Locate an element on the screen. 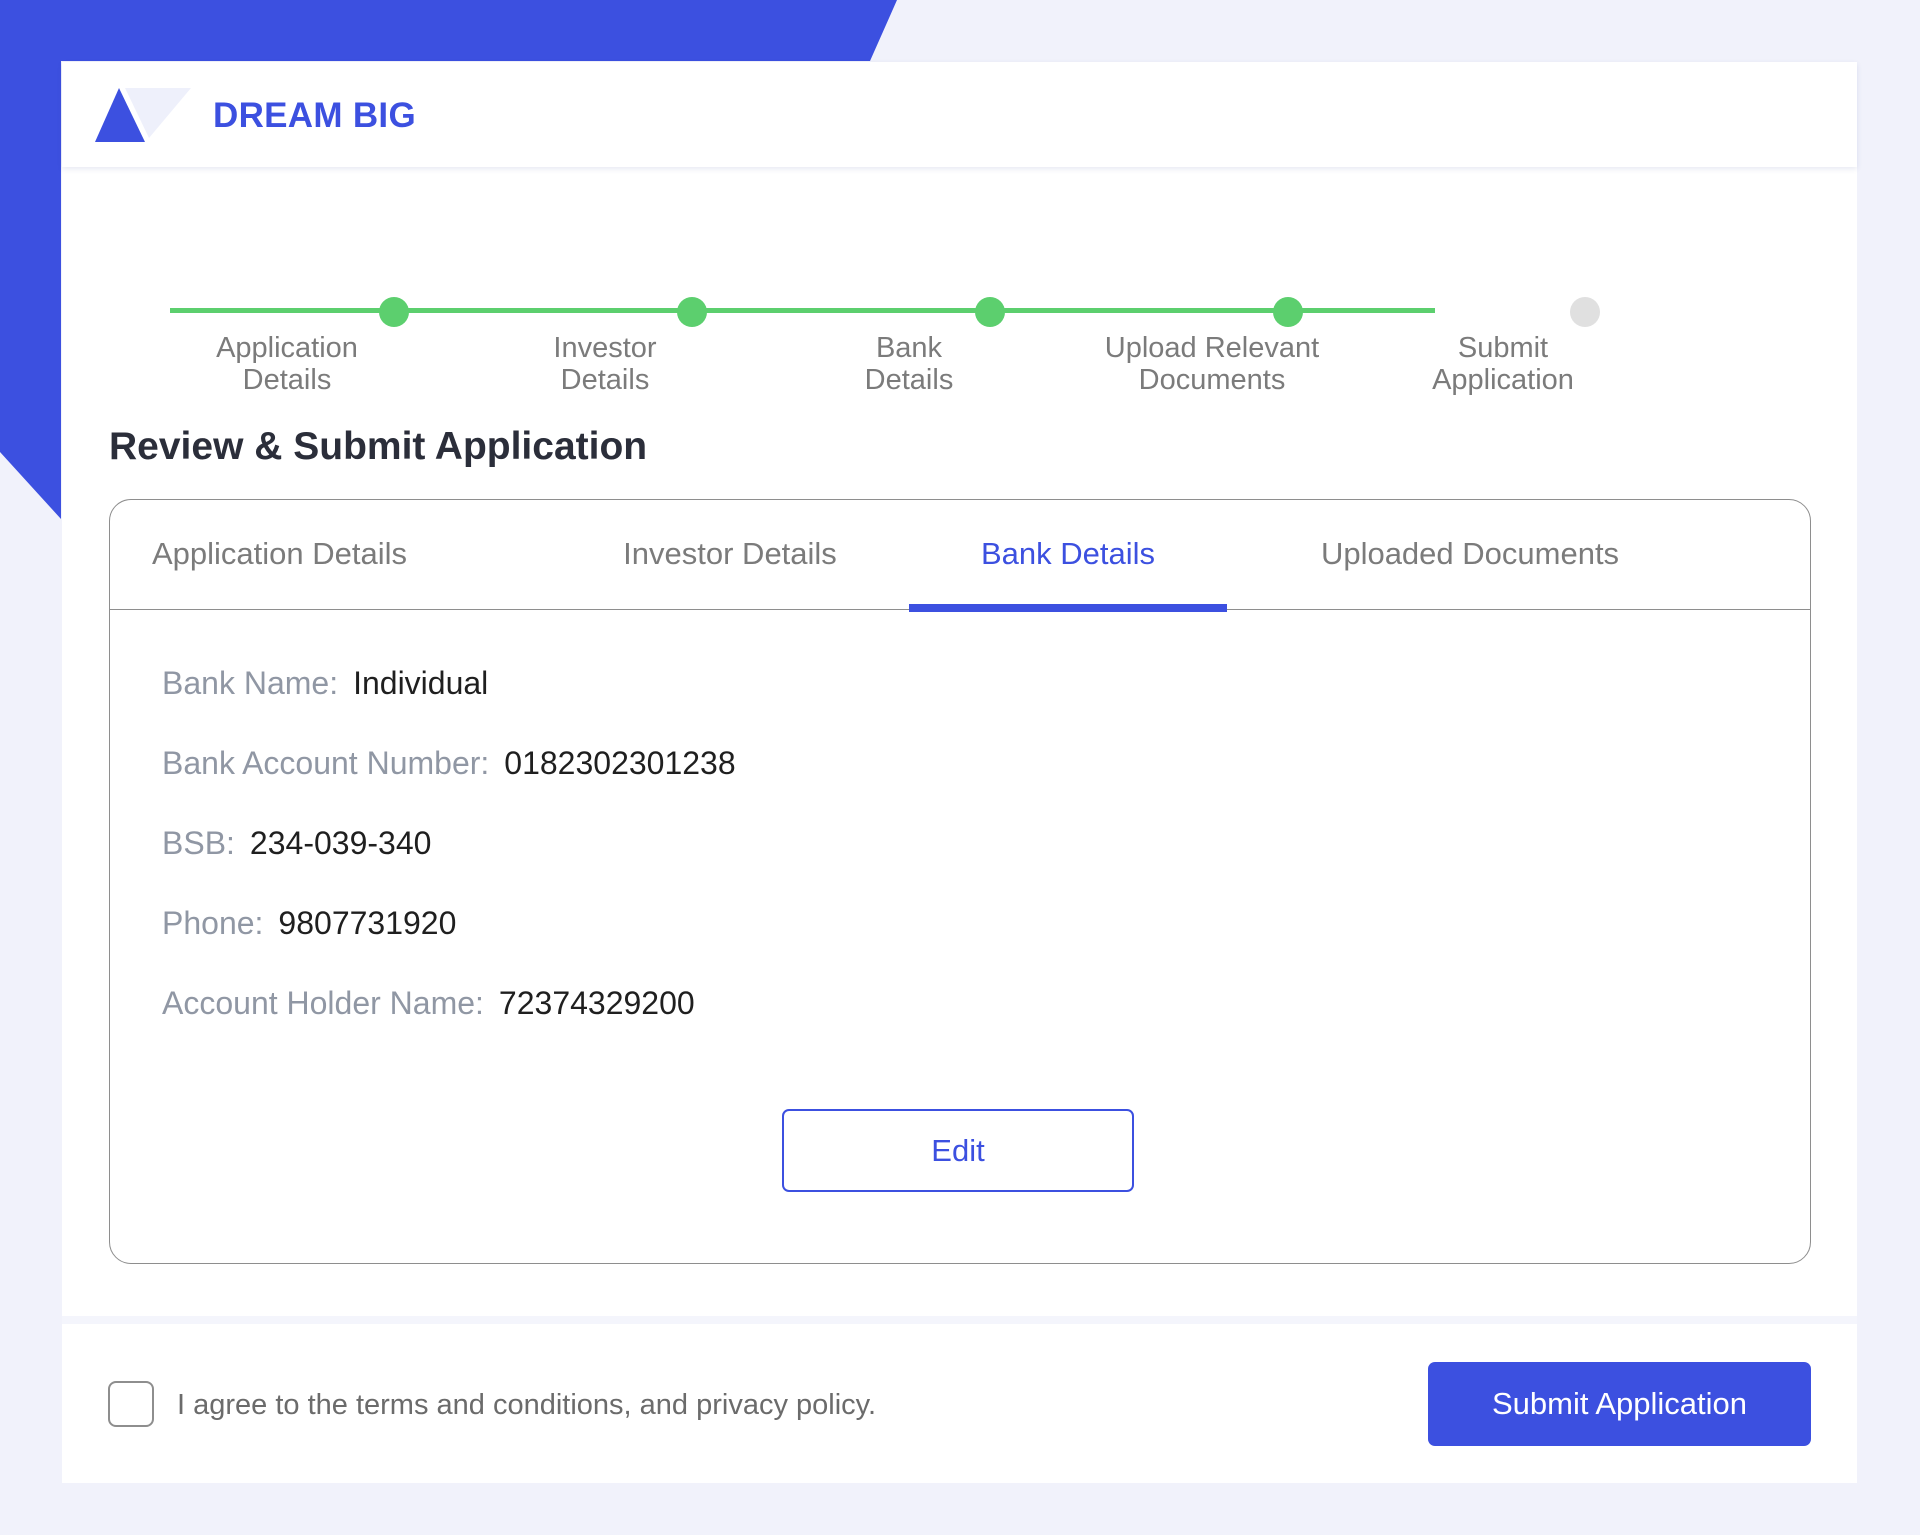  field-label: Account Holder Name: is located at coordinates (323, 1003).